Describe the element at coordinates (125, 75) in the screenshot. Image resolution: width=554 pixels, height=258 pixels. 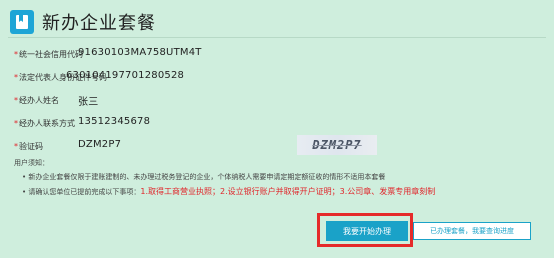
I see `legal-id-field: 630104197701280528` at that location.